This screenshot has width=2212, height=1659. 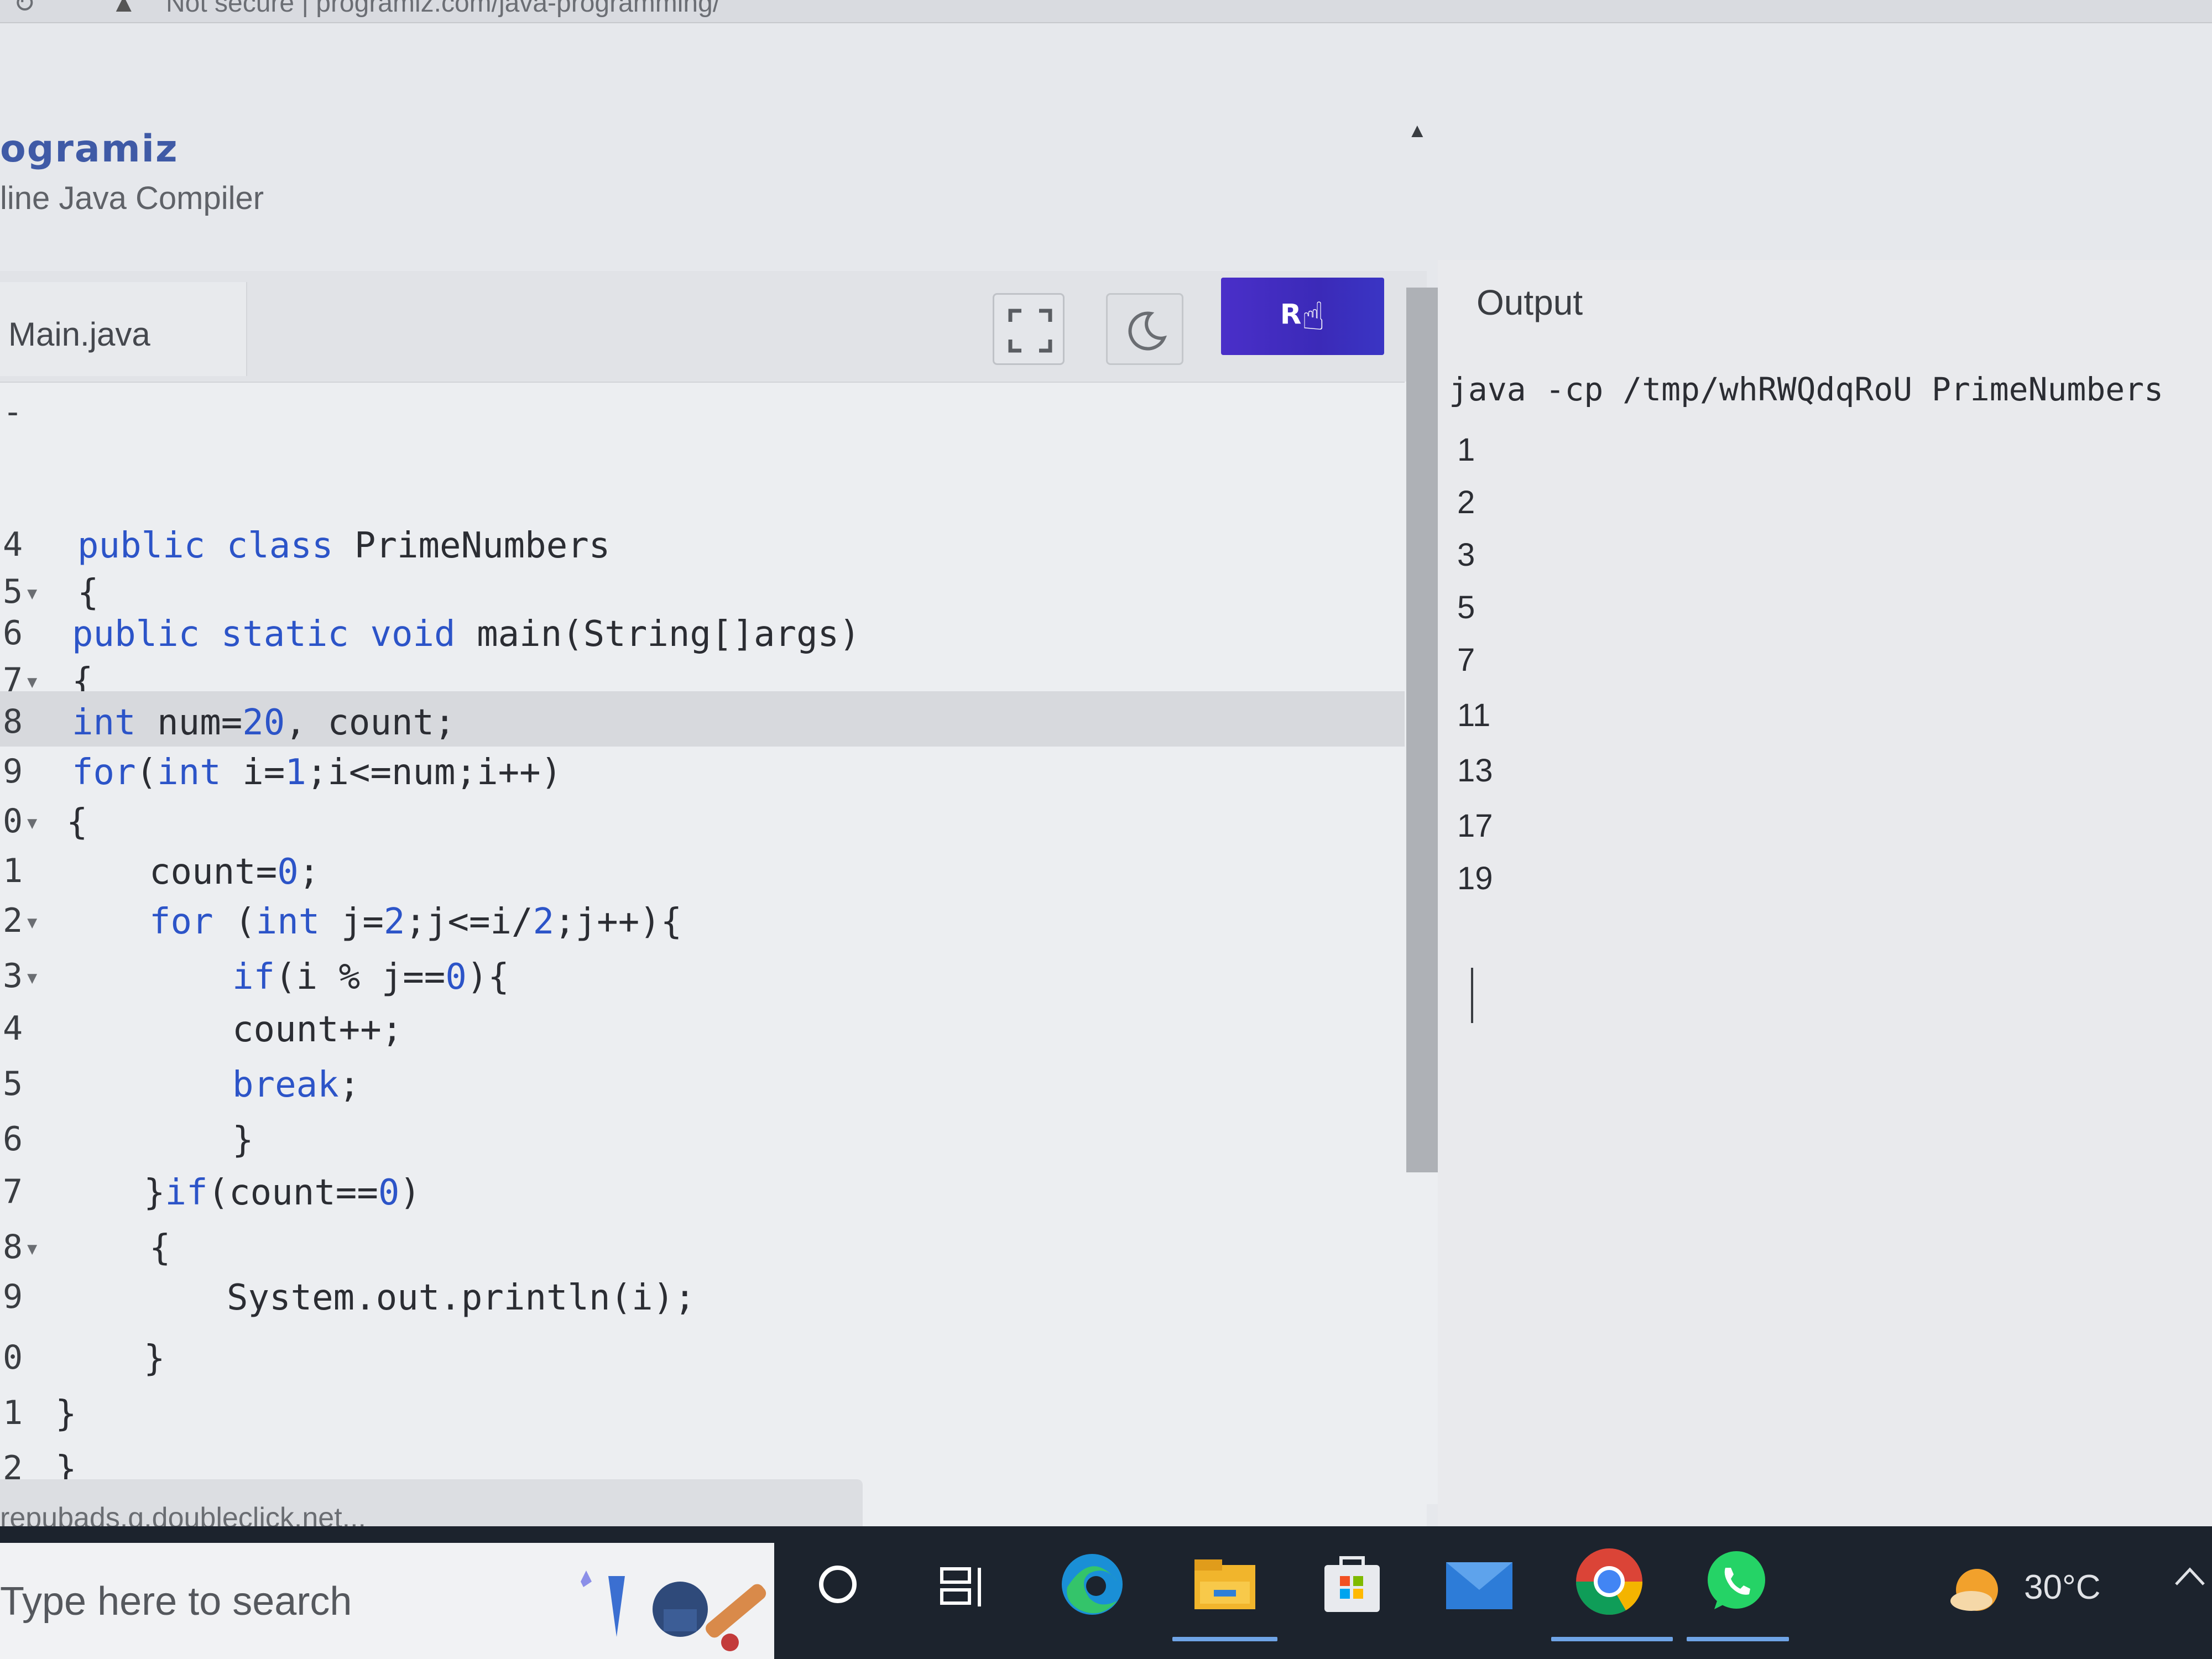 I want to click on code-line: 7 }if(count==0), so click(x=703, y=1189).